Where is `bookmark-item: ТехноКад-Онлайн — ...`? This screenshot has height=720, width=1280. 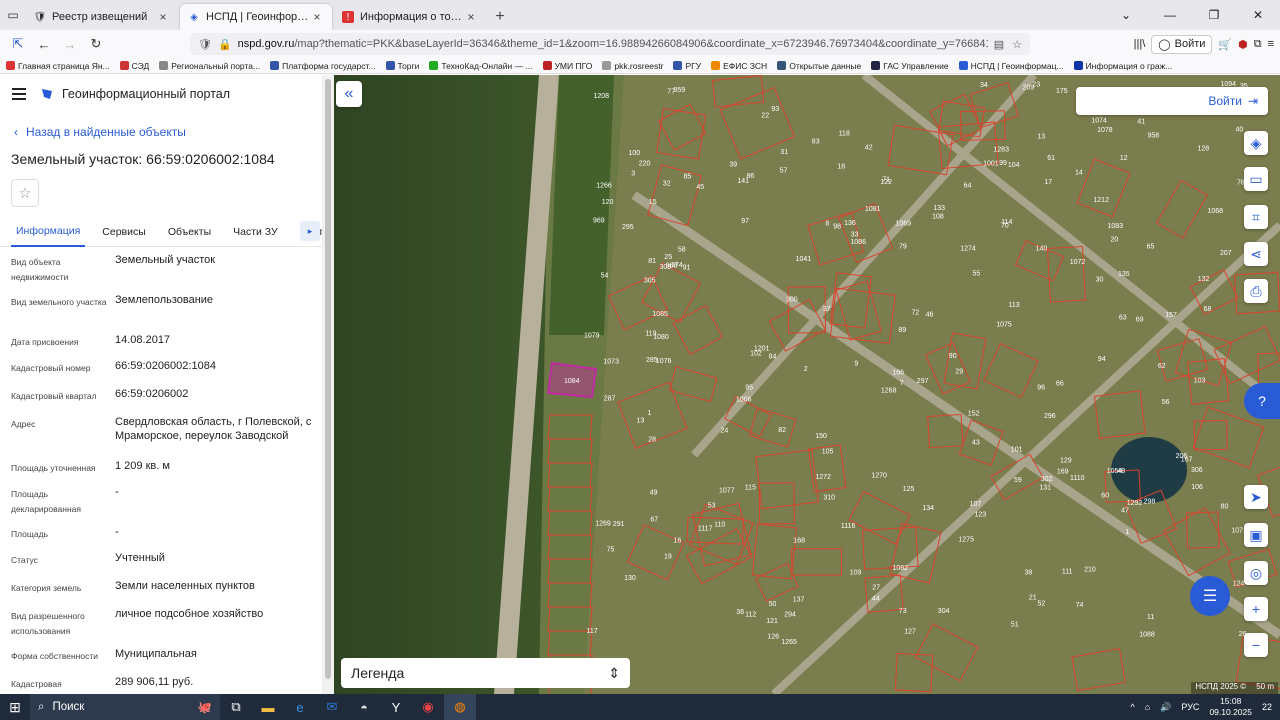
bookmark-item: ТехноКад-Онлайн — ... is located at coordinates (481, 66).